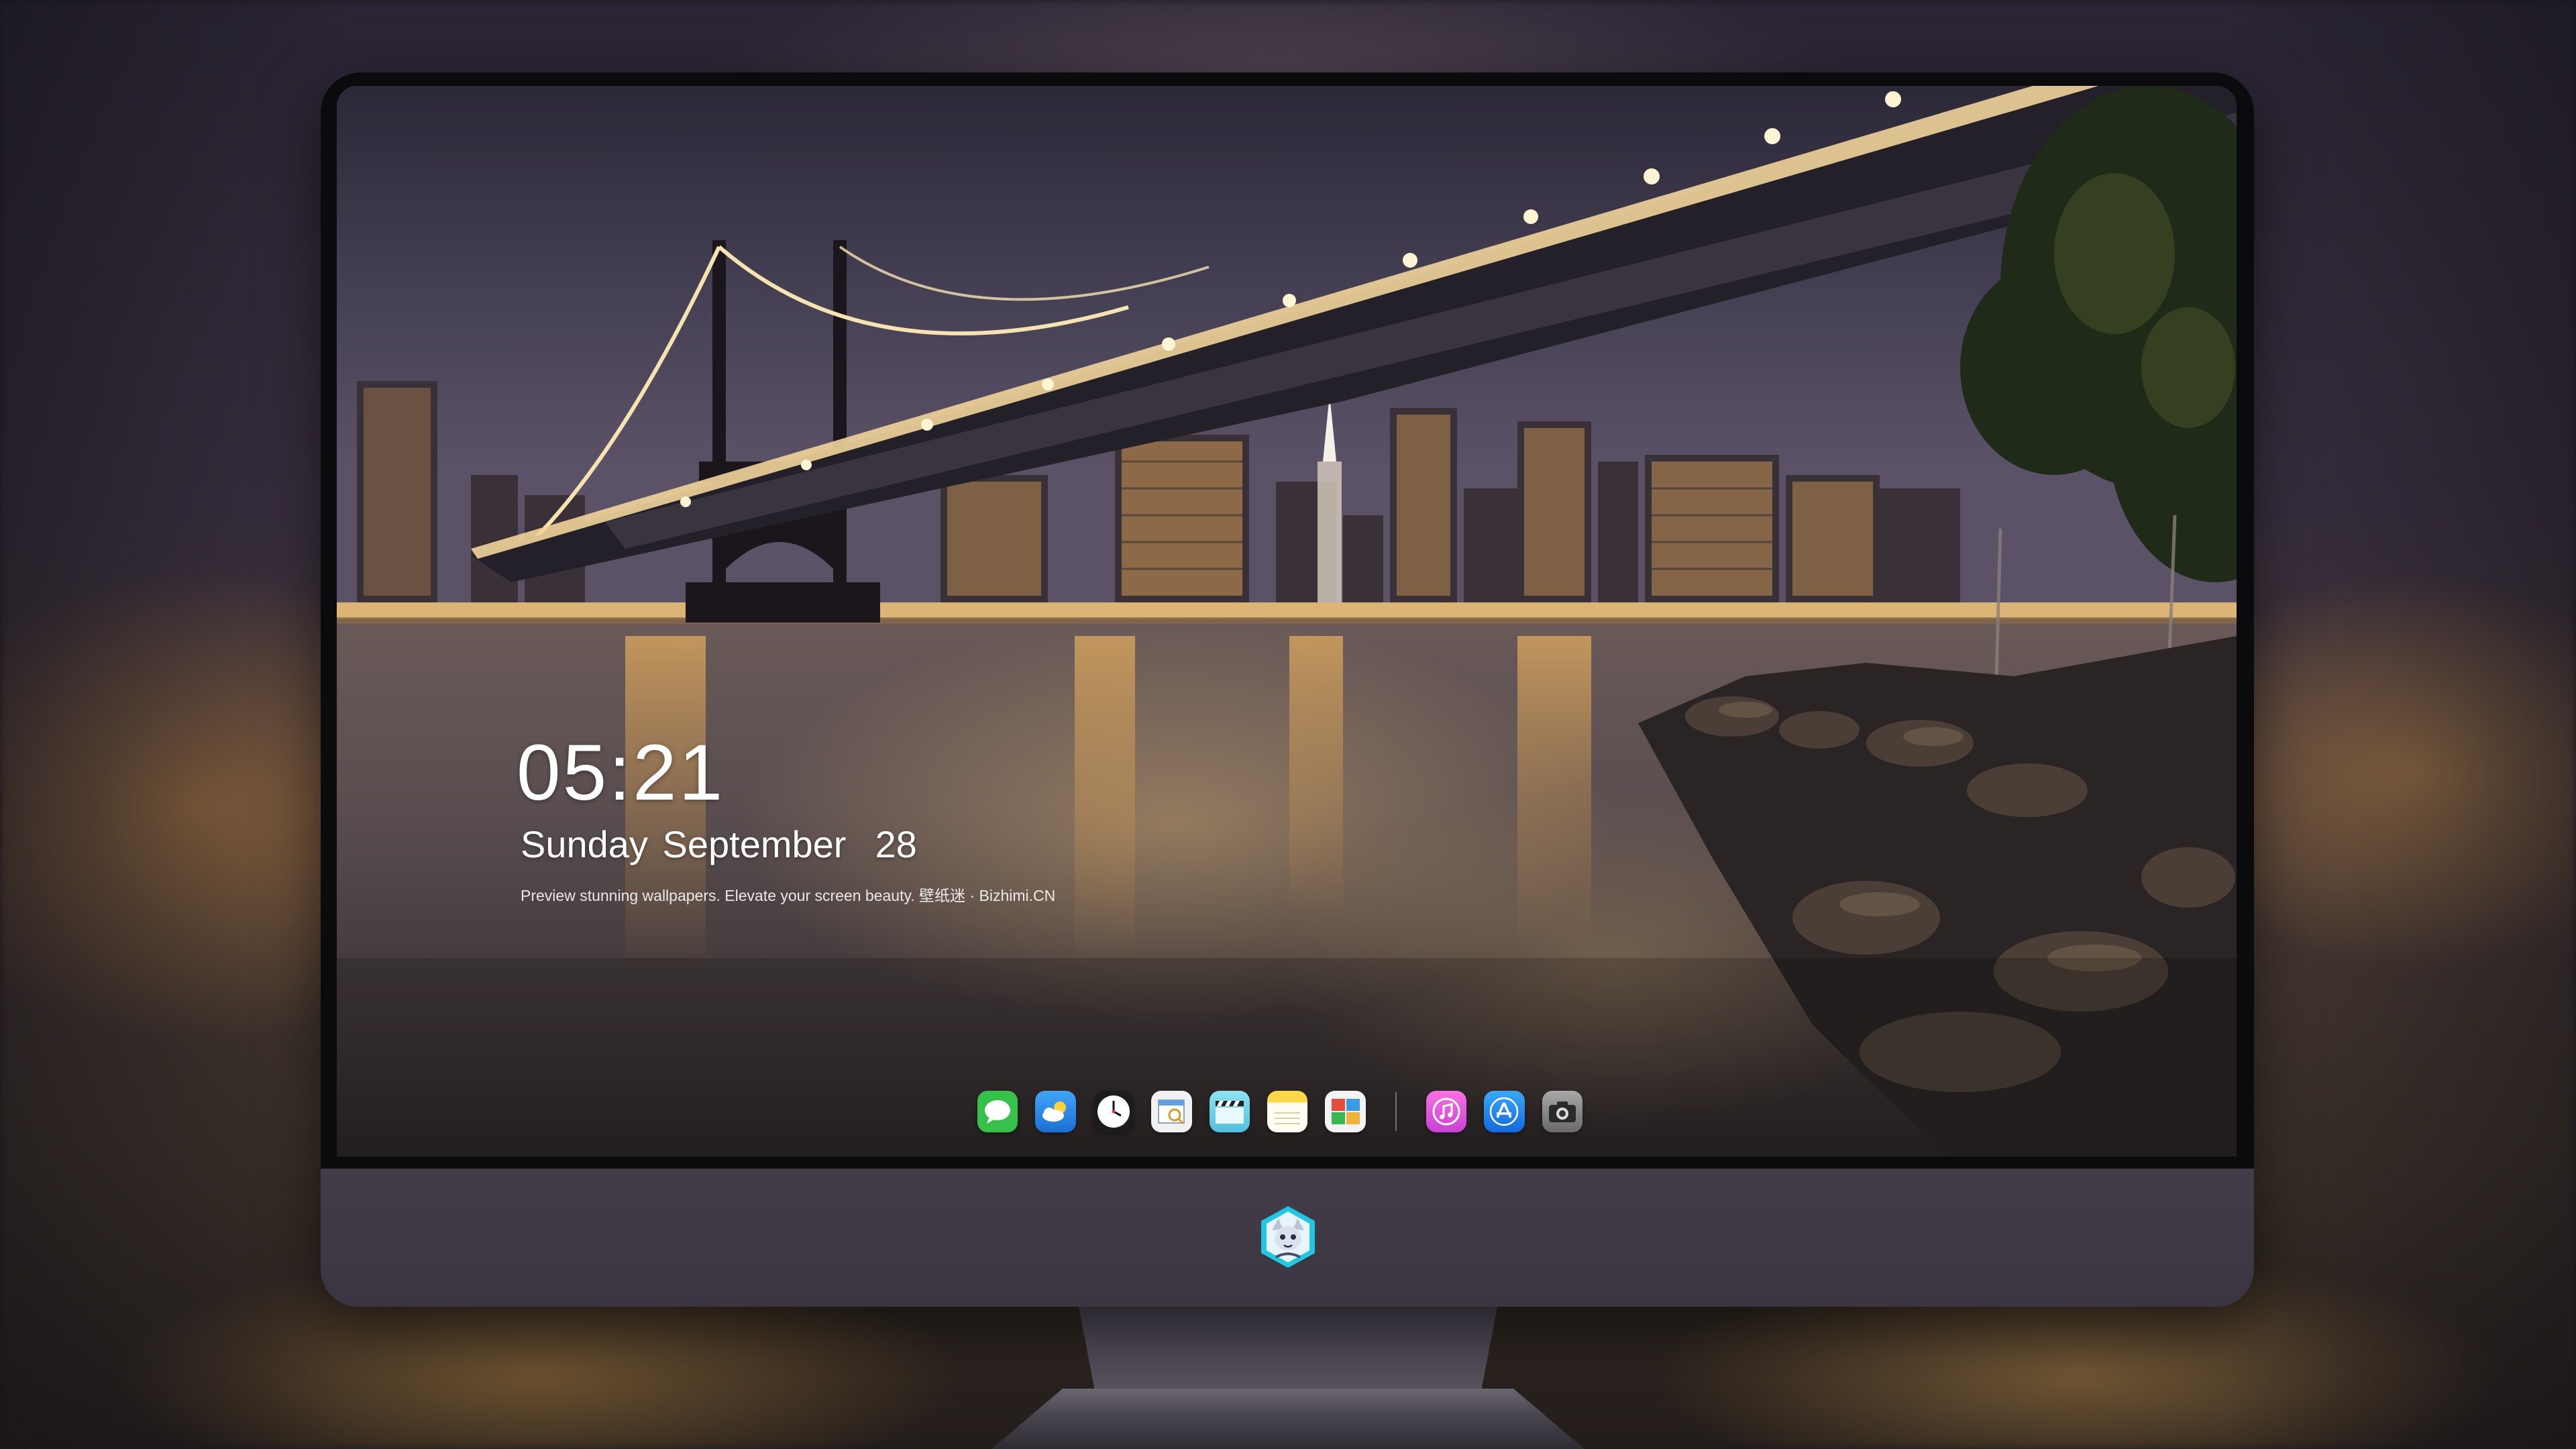 This screenshot has height=1449, width=2576. Describe the element at coordinates (1055, 1111) in the screenshot. I see `weather-icon` at that location.